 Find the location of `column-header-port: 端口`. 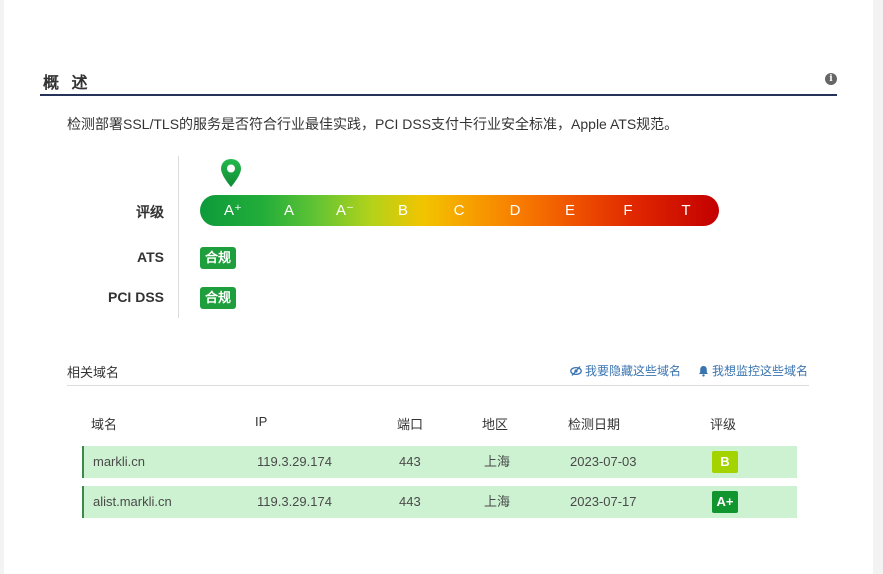

column-header-port: 端口 is located at coordinates (410, 424).